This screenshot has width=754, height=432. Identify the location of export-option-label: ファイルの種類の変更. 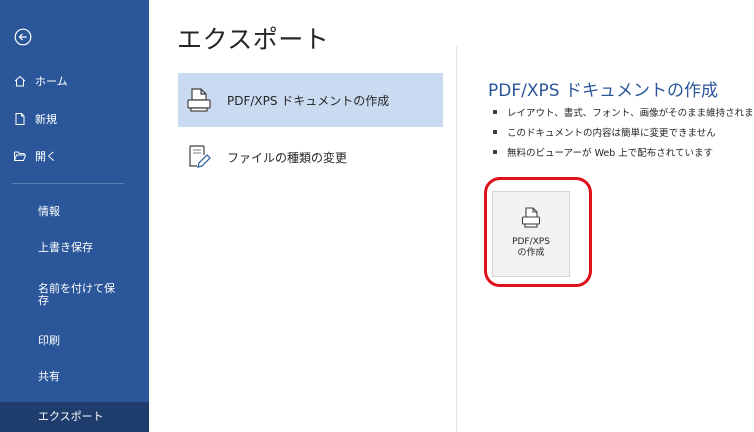
(287, 157).